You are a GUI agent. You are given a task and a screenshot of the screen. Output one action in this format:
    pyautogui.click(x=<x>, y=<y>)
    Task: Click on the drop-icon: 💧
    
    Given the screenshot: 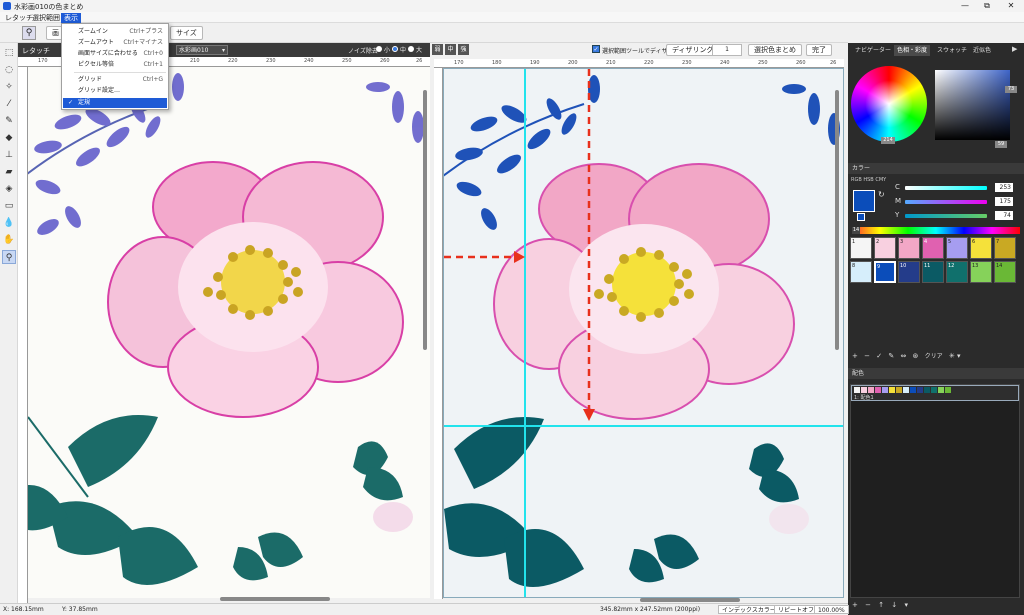 What is the action you would take?
    pyautogui.click(x=9, y=223)
    